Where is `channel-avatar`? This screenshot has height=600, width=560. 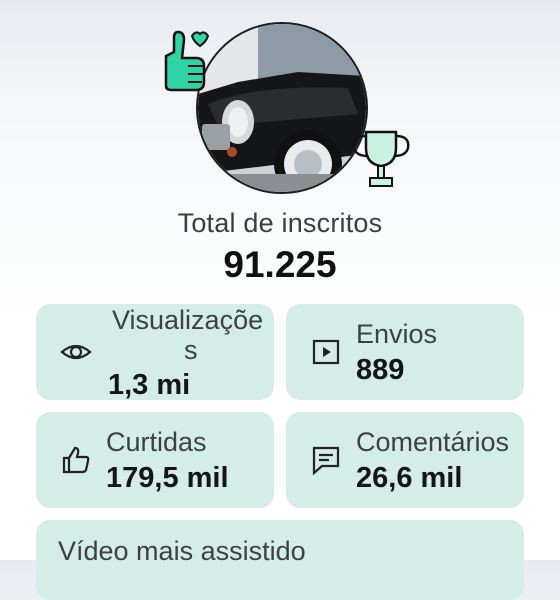 channel-avatar is located at coordinates (282, 108).